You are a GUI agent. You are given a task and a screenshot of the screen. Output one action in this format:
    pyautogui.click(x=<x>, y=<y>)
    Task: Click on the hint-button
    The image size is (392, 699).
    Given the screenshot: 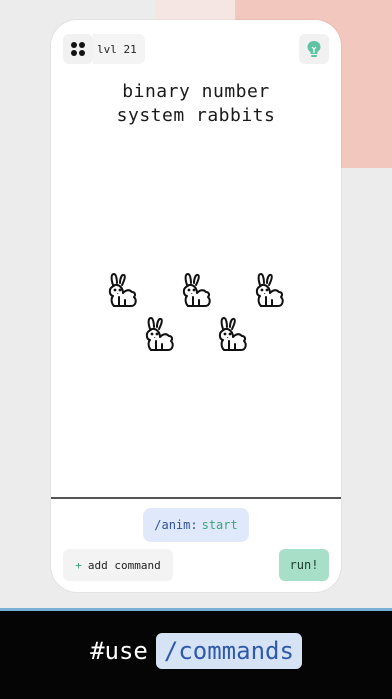 What is the action you would take?
    pyautogui.click(x=314, y=49)
    